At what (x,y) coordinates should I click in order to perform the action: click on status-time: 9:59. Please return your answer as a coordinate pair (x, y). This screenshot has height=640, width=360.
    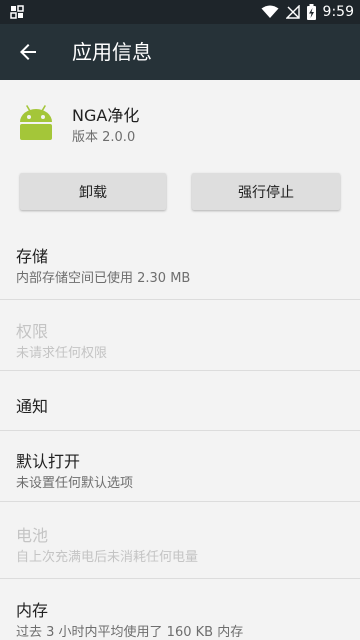
    Looking at the image, I should click on (338, 12).